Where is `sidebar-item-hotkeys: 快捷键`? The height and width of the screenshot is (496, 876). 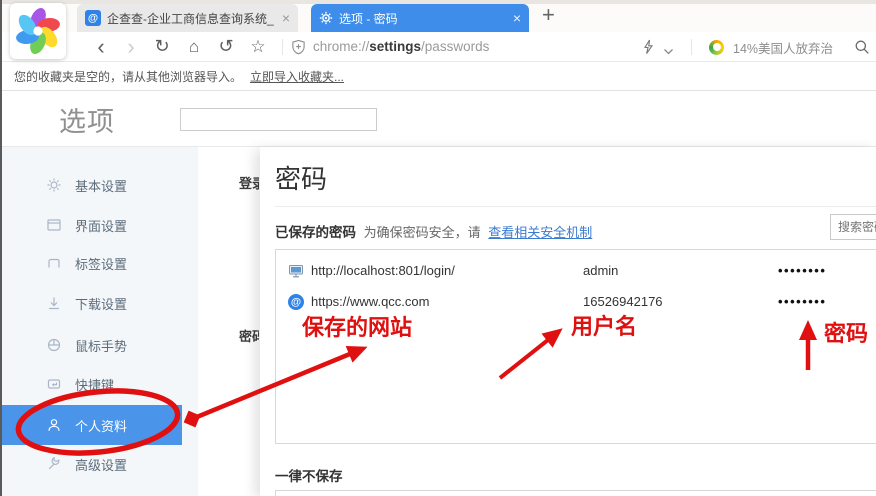
sidebar-item-hotkeys: 快捷键 is located at coordinates (92, 384).